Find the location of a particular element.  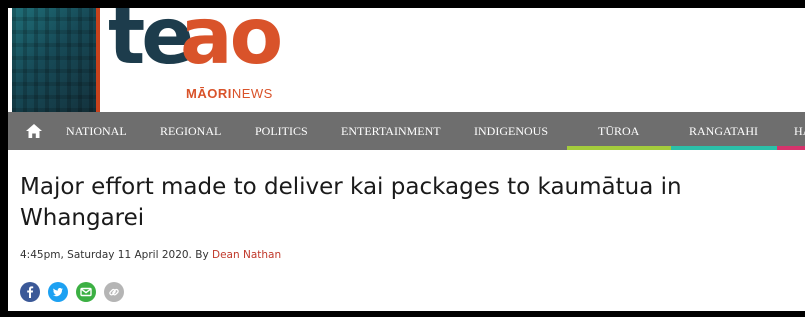

ha-underline is located at coordinates (791, 148).